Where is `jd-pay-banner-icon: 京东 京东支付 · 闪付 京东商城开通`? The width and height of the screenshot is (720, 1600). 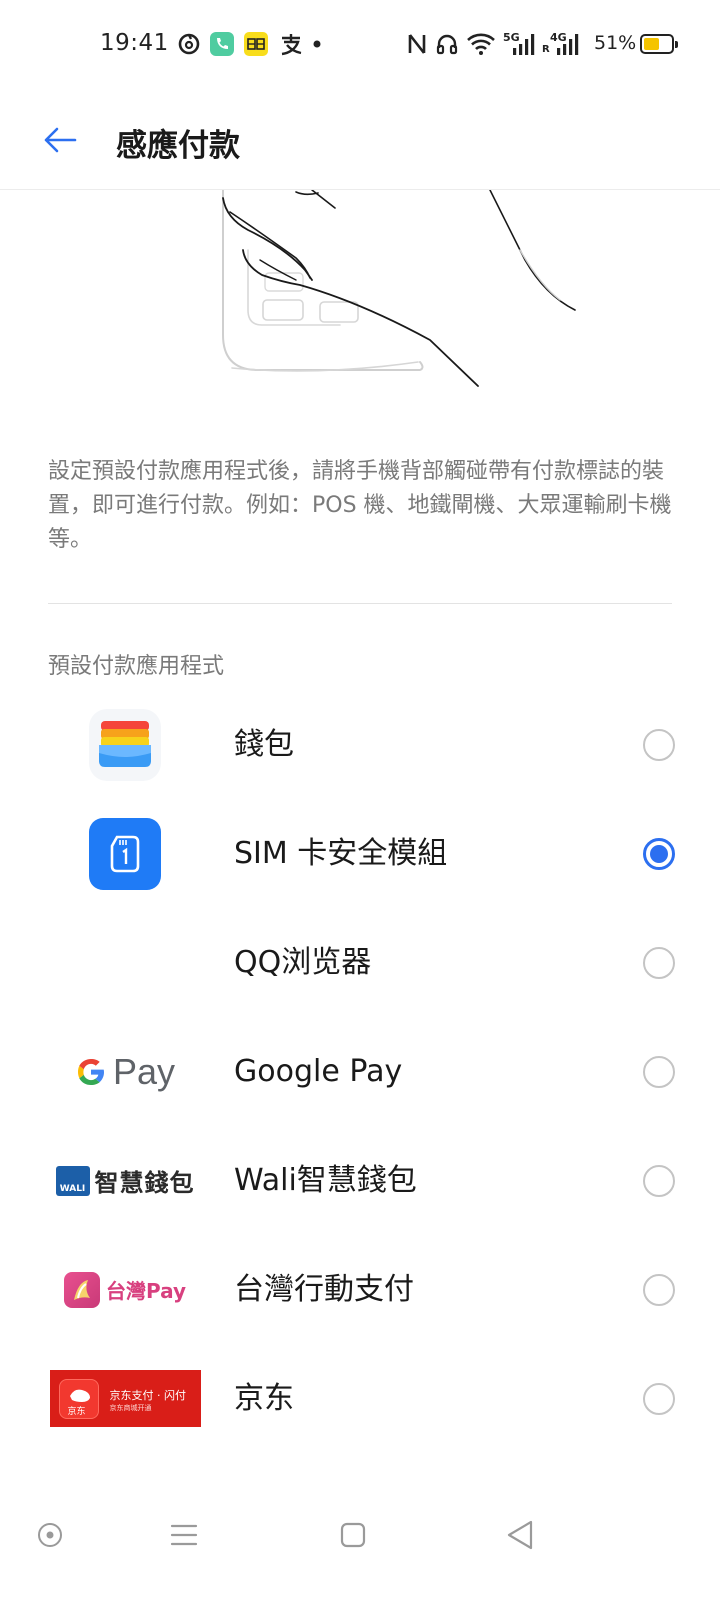
jd-pay-banner-icon: 京东 京东支付 · 闪付 京东商城开通 is located at coordinates (125, 1398).